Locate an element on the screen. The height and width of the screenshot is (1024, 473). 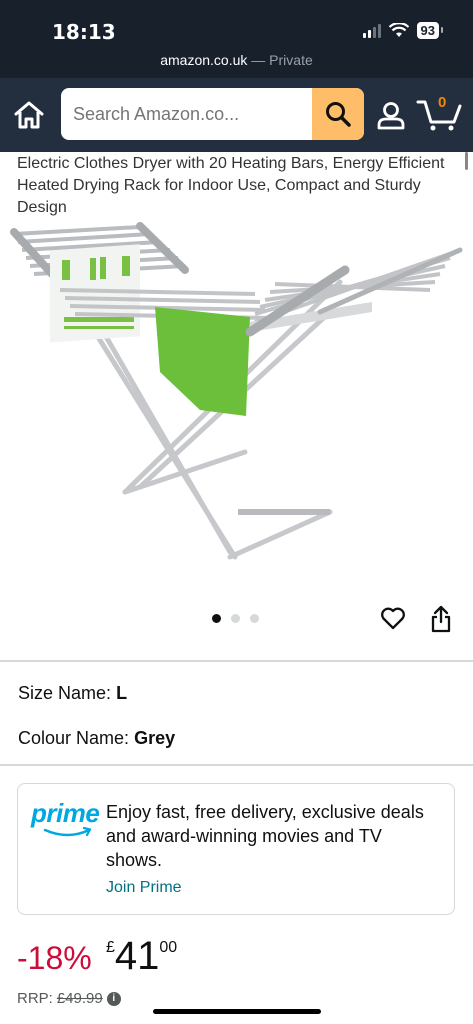
status-icons: 93 is located at coordinates (403, 30).